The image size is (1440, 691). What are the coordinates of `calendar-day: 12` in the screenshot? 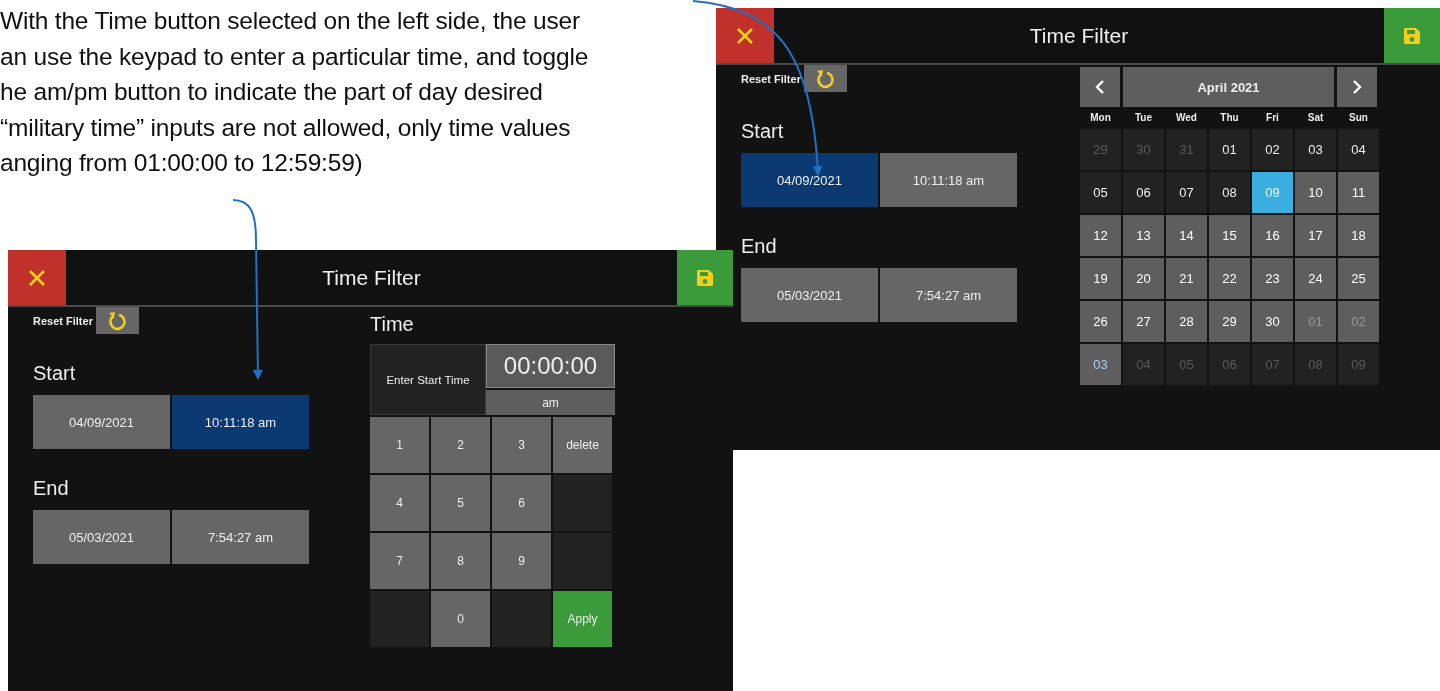 It's located at (1100, 235).